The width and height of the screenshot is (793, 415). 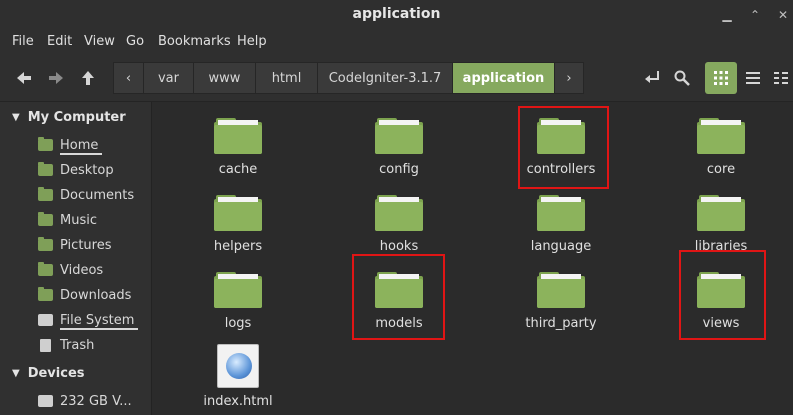 I want to click on file-item: core, so click(x=721, y=147).